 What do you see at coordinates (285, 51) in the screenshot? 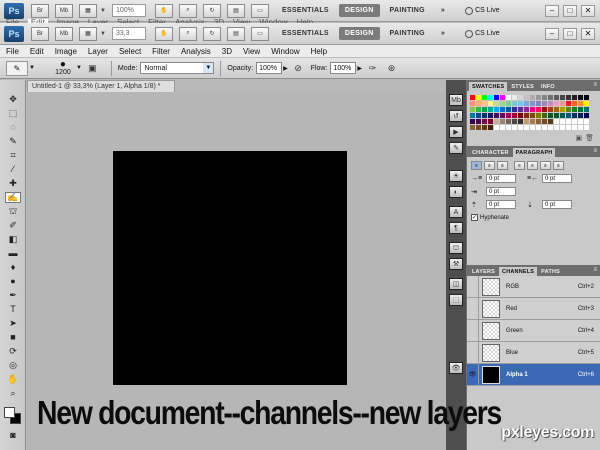
I see `menu-window: Window` at bounding box center [285, 51].